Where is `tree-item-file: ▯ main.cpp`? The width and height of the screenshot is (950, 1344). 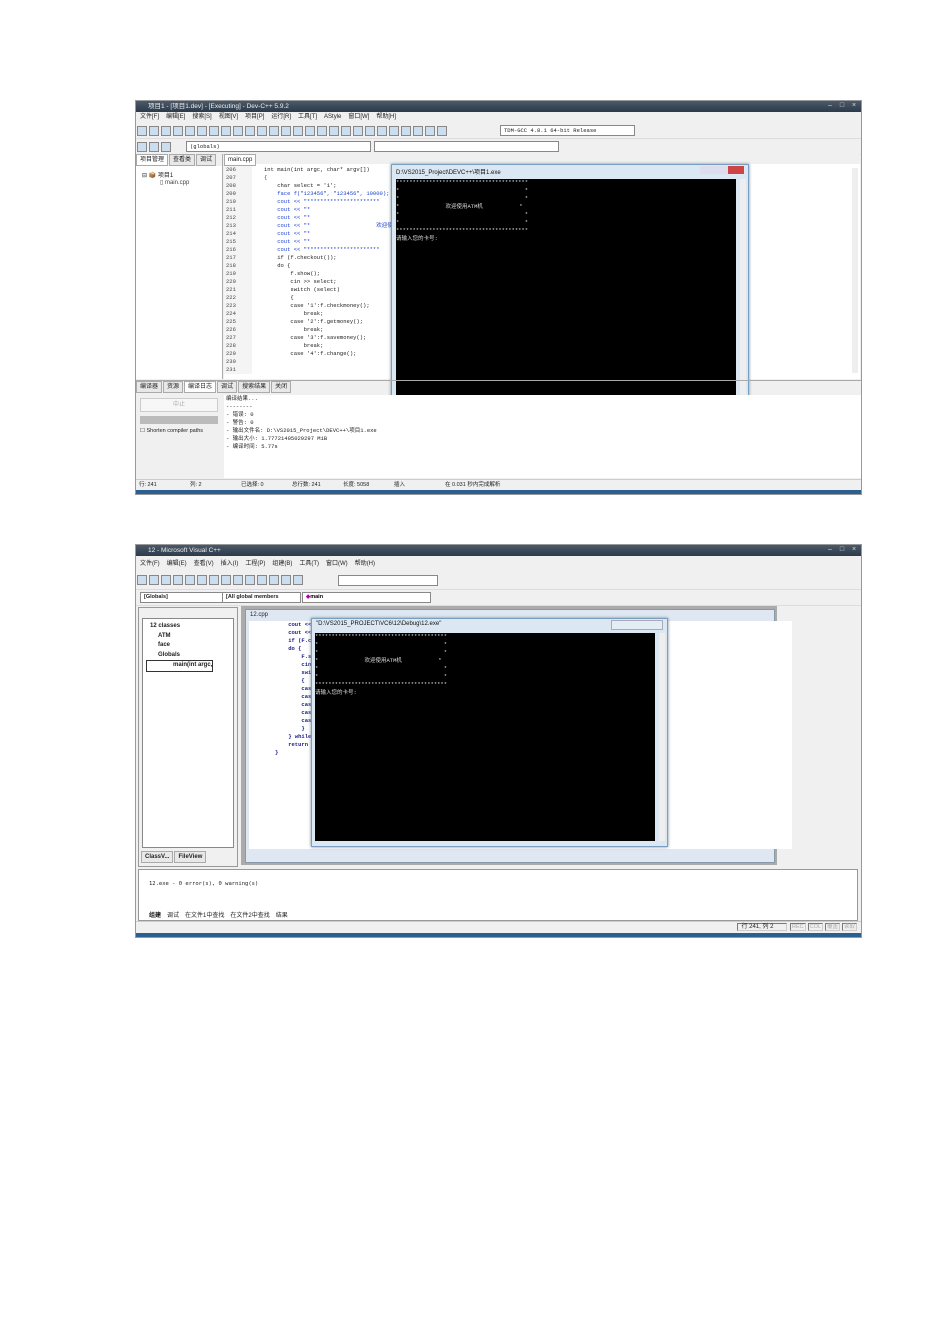 tree-item-file: ▯ main.cpp is located at coordinates (179, 182).